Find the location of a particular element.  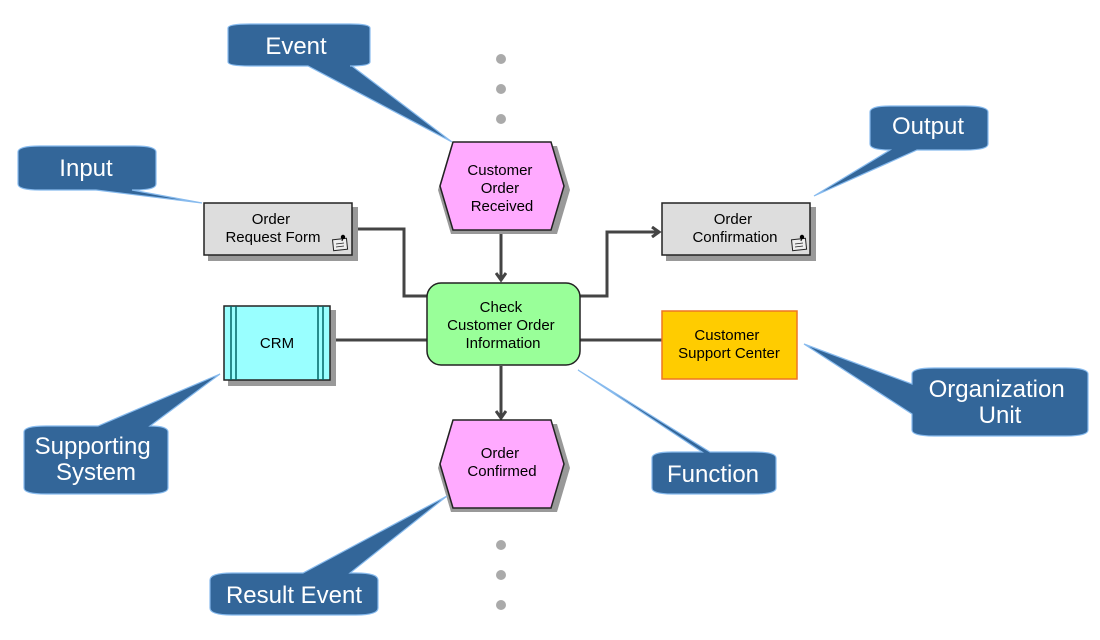

bottom-ellipsis is located at coordinates (501, 575).